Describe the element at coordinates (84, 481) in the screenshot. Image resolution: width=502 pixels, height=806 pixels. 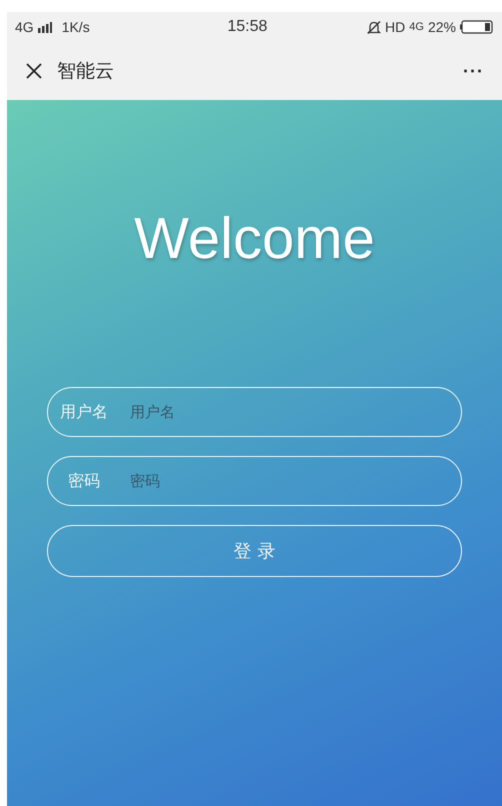
I see `field-label: 密码` at that location.